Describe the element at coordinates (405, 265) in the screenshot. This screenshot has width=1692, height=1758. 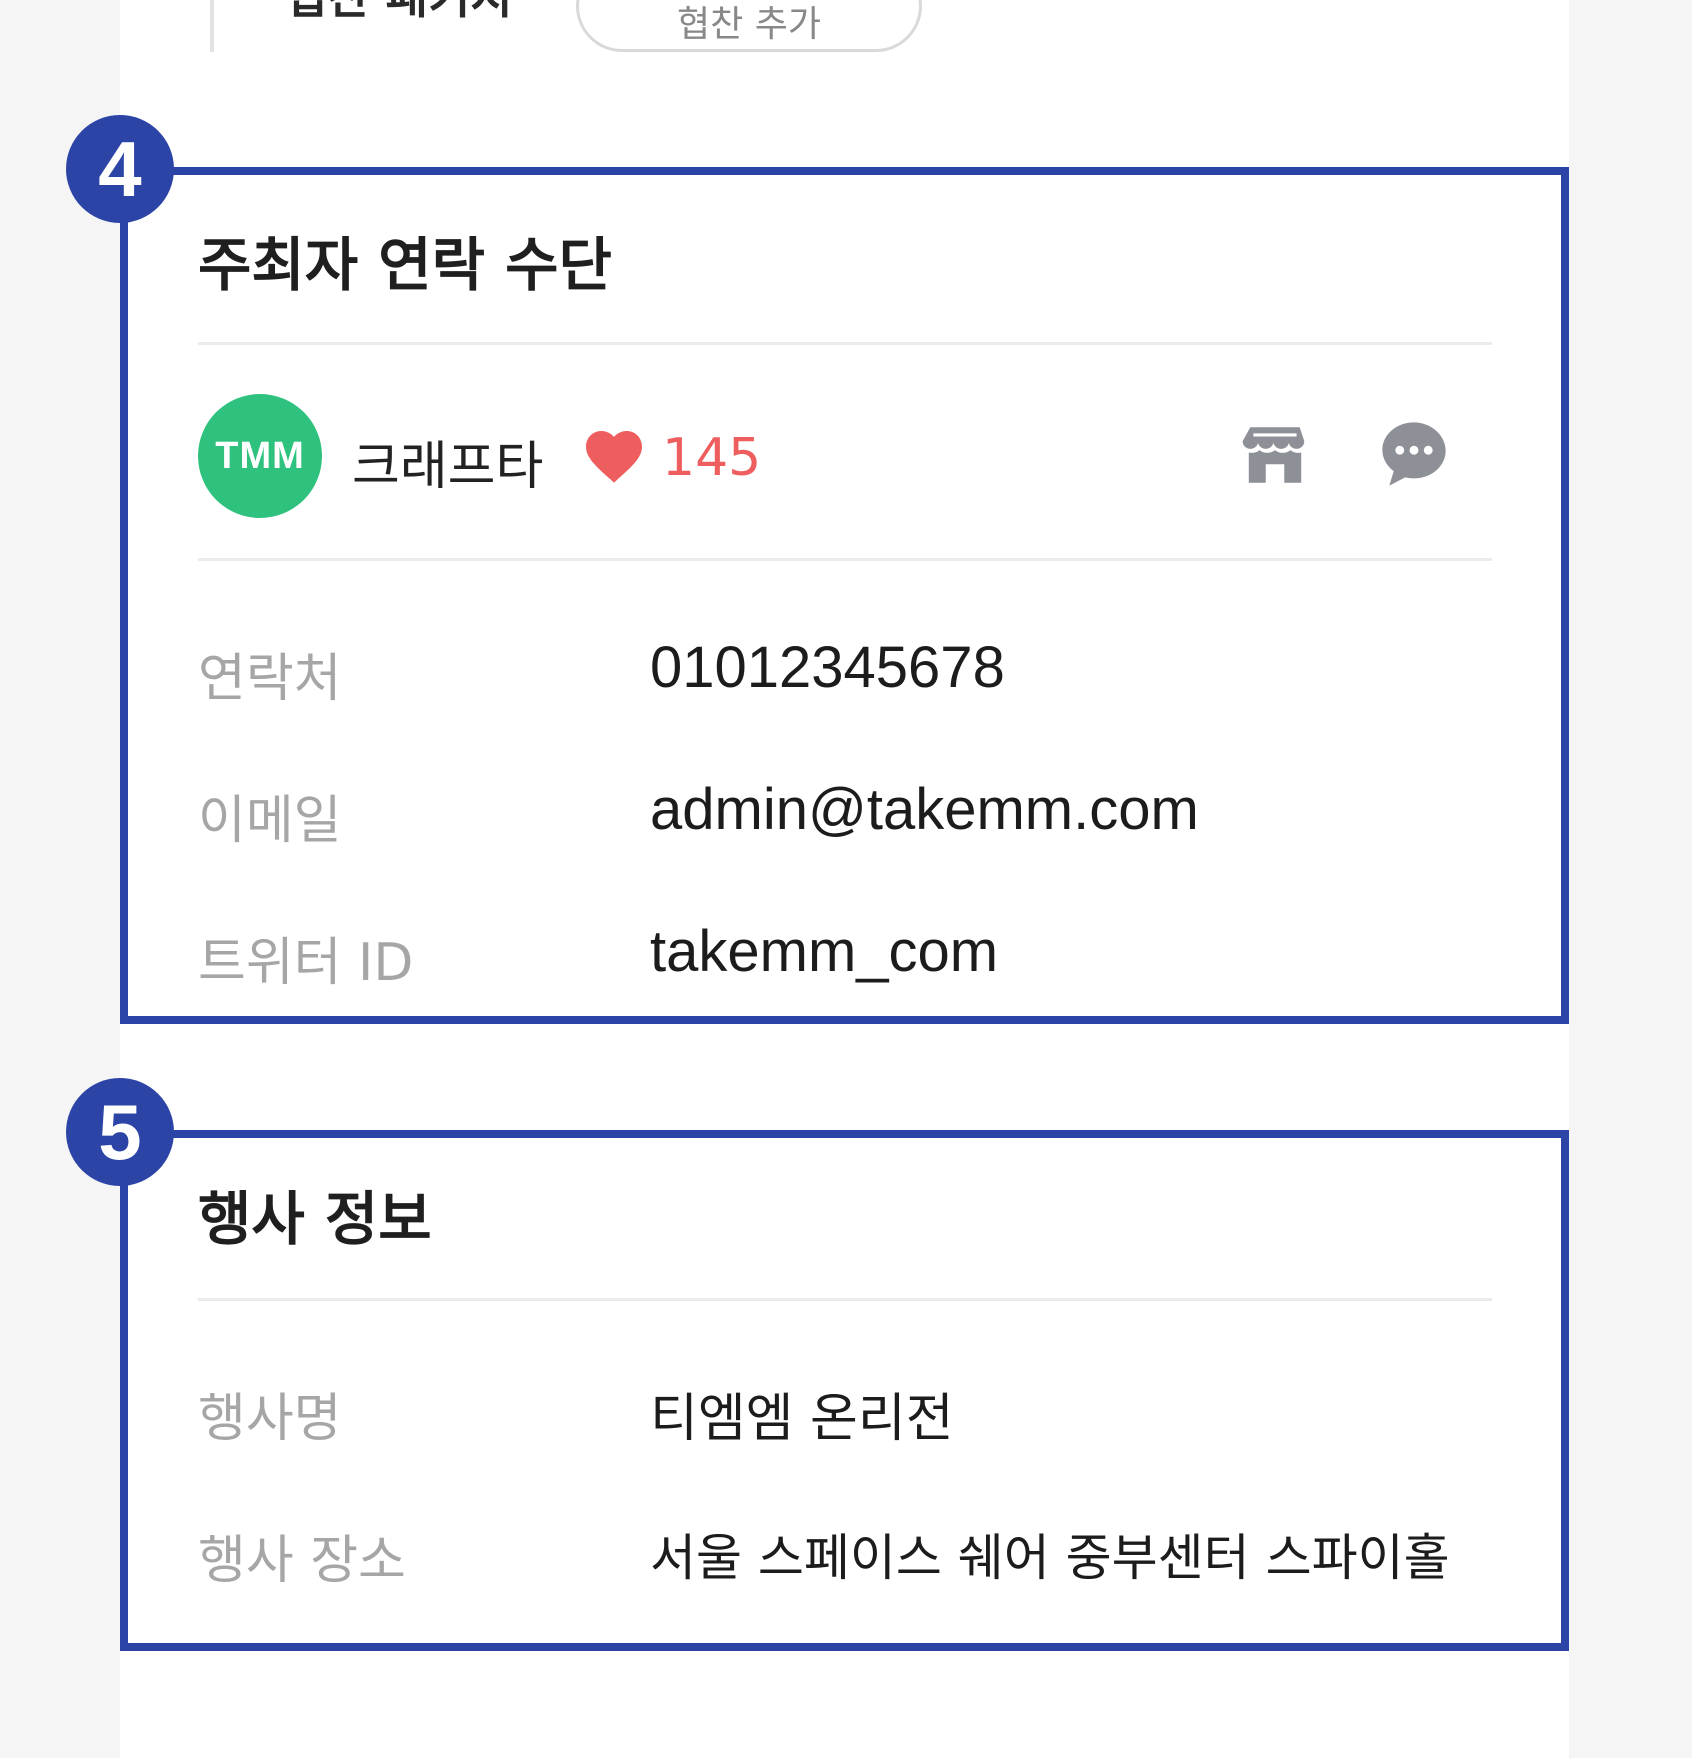
I see `contact-section-title: 주최자 연락 수단` at that location.